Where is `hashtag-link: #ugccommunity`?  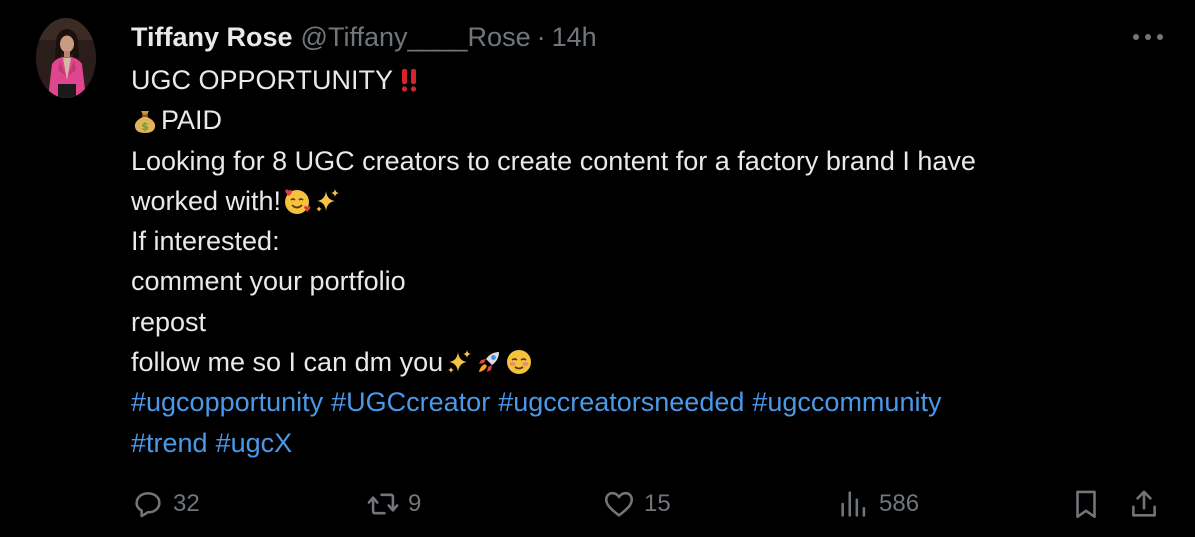
hashtag-link: #ugccommunity is located at coordinates (846, 402).